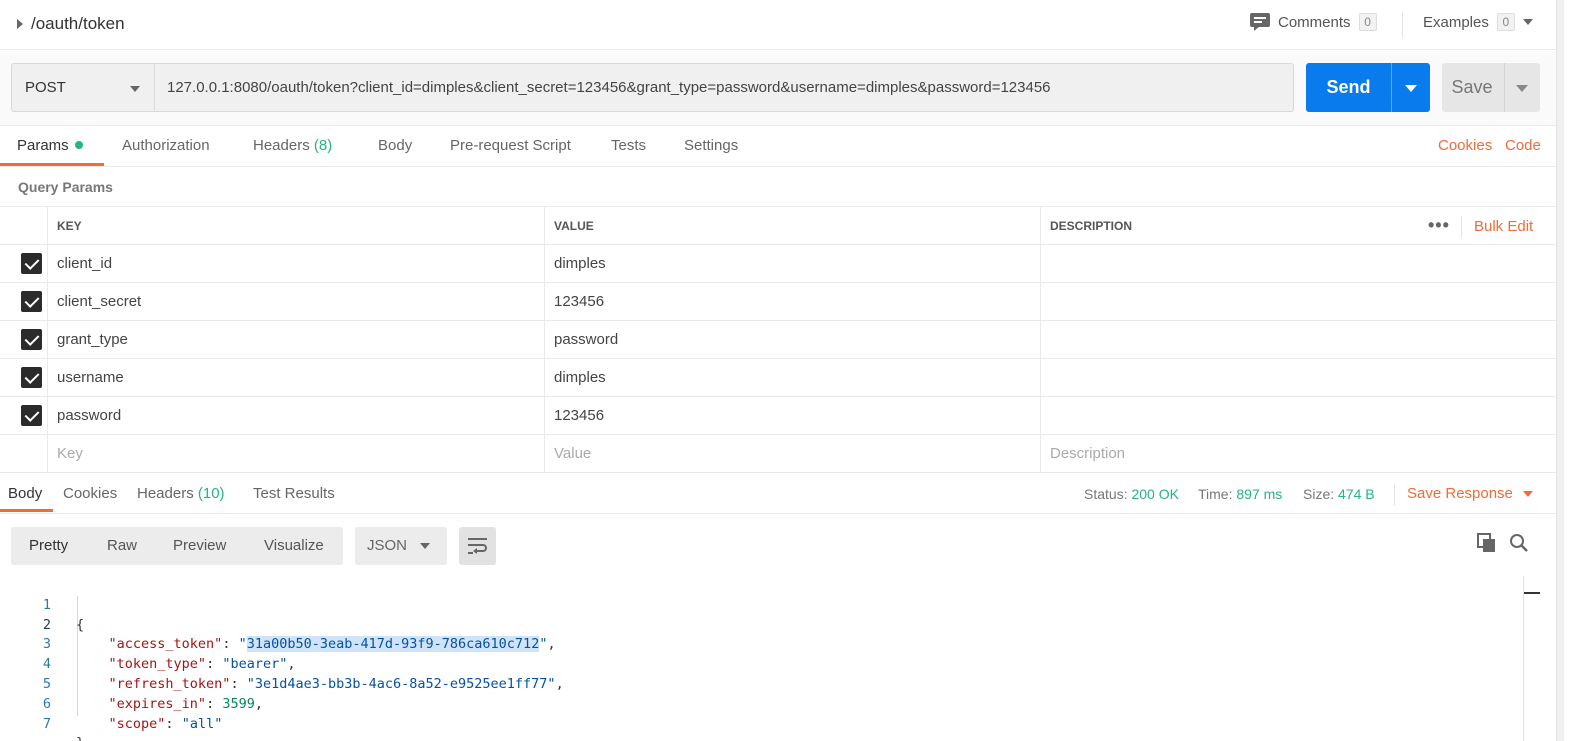 Image resolution: width=1587 pixels, height=741 pixels. What do you see at coordinates (1260, 22) in the screenshot?
I see `comment-icon` at bounding box center [1260, 22].